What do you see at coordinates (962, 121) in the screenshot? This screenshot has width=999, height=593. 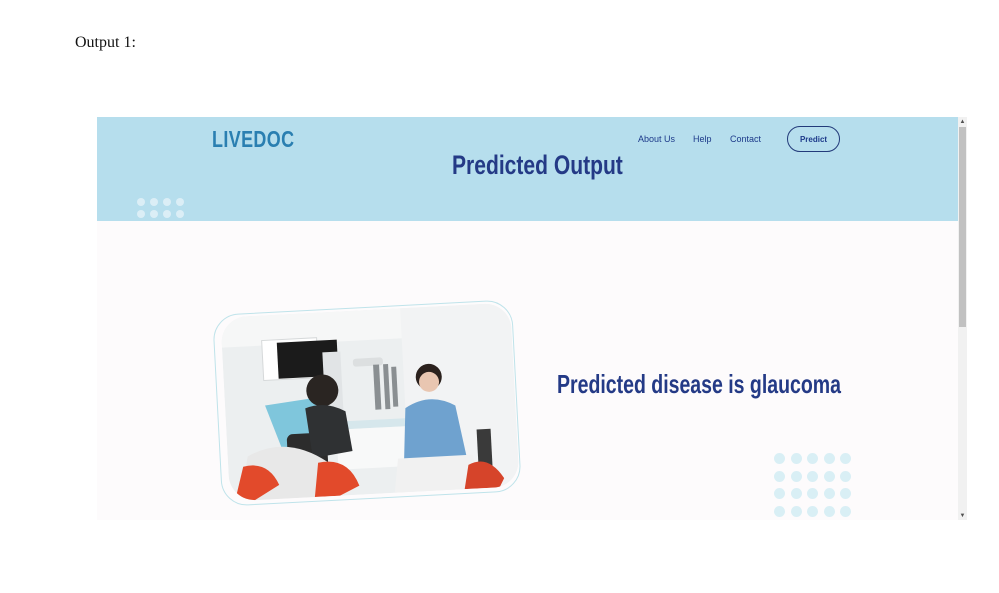 I see `scroll-up-arrow-icon: ▲` at bounding box center [962, 121].